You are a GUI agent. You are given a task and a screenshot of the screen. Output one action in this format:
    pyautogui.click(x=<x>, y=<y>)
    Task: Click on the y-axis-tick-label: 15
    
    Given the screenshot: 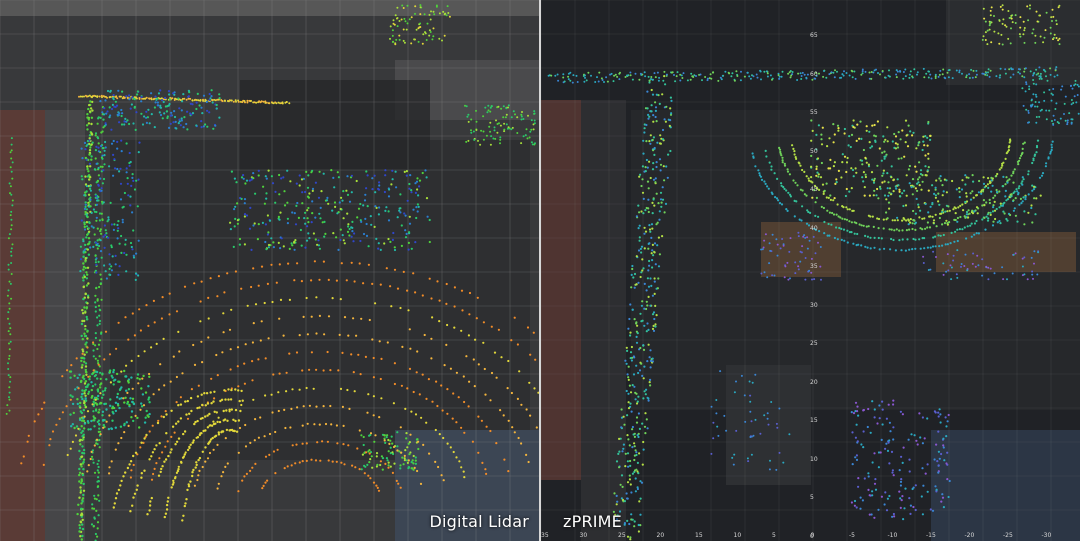 What is the action you would take?
    pyautogui.click(x=814, y=420)
    